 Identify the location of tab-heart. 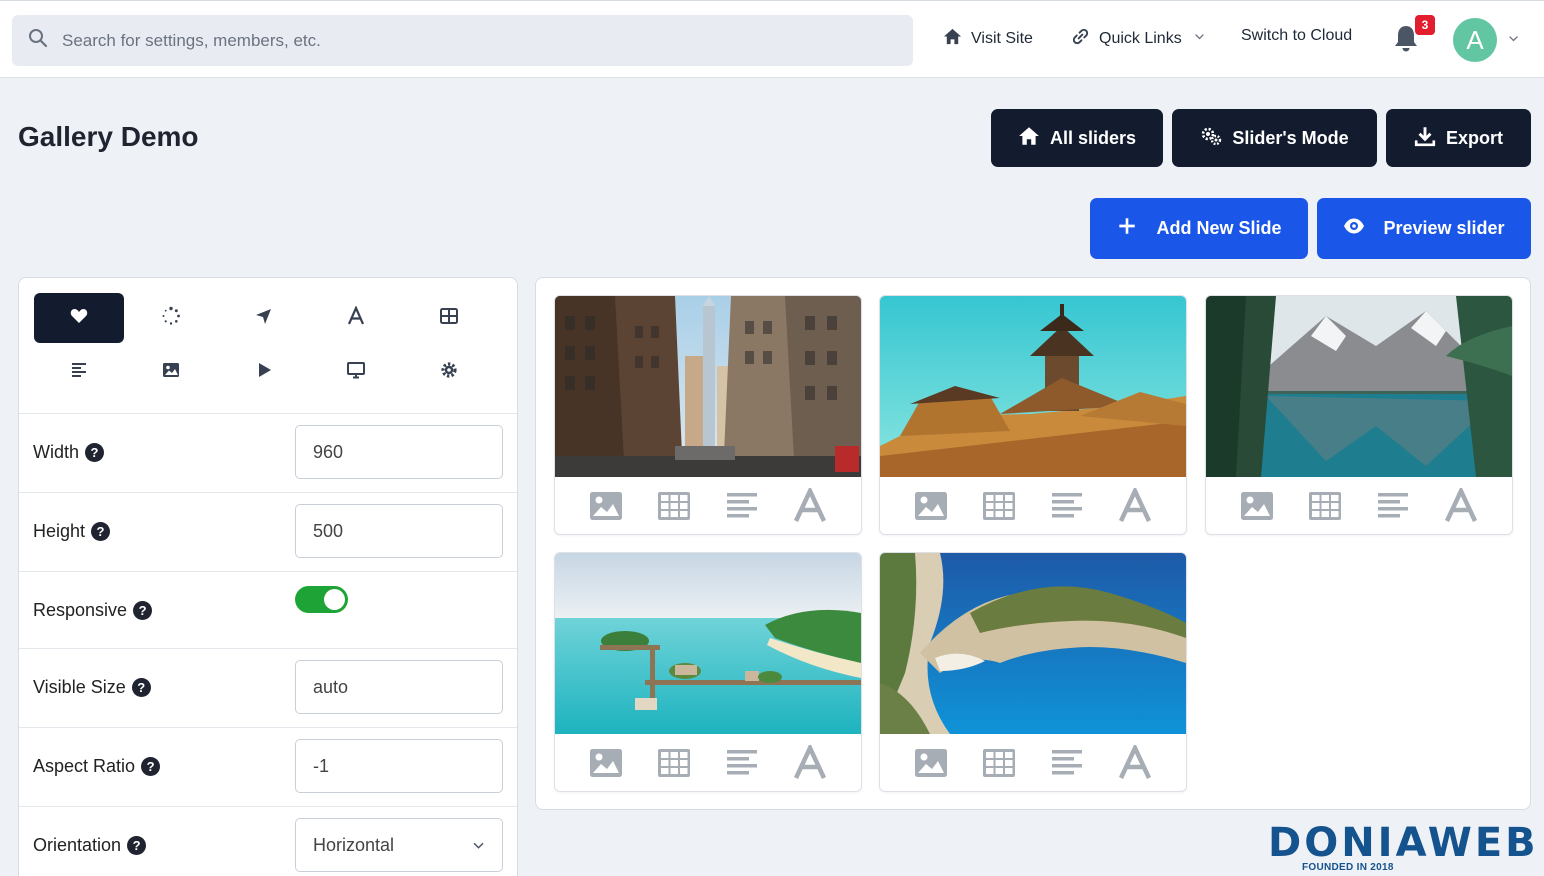
(79, 318).